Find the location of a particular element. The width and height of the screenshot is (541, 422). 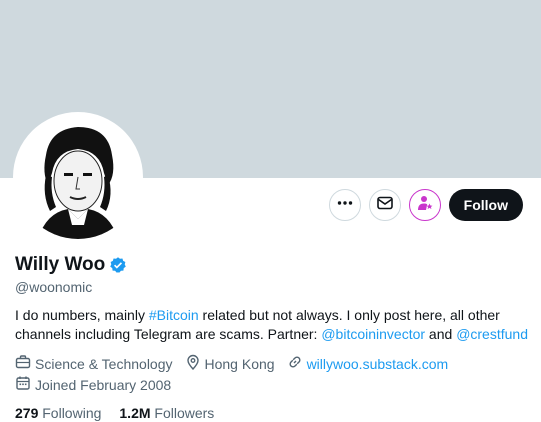

following-link: 279 Following is located at coordinates (58, 413).